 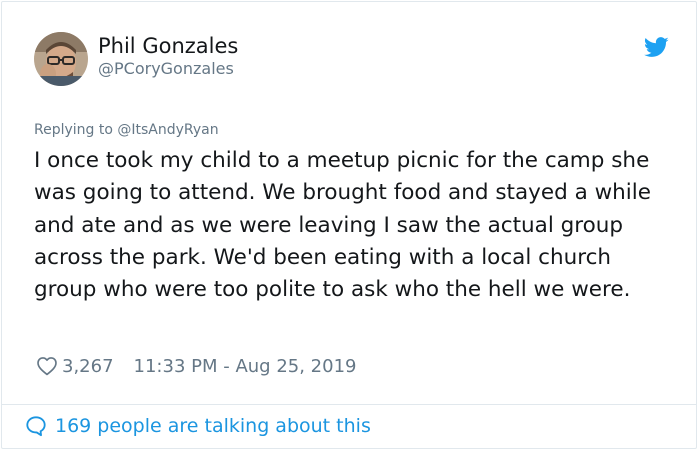 I want to click on avatar, so click(x=61, y=59).